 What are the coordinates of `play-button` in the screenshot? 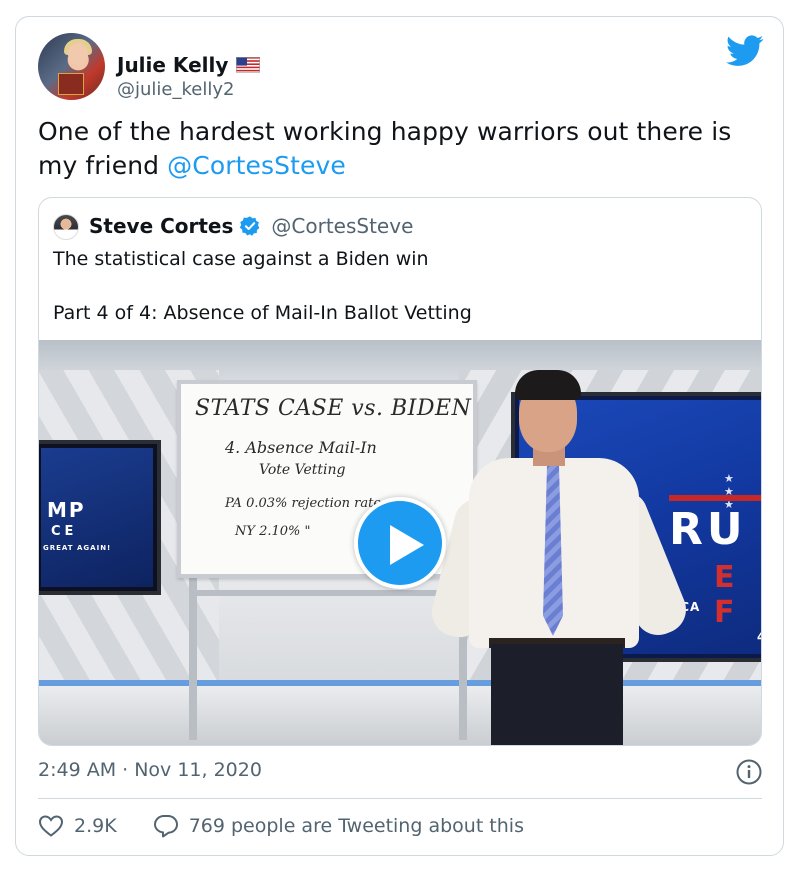 It's located at (400, 543).